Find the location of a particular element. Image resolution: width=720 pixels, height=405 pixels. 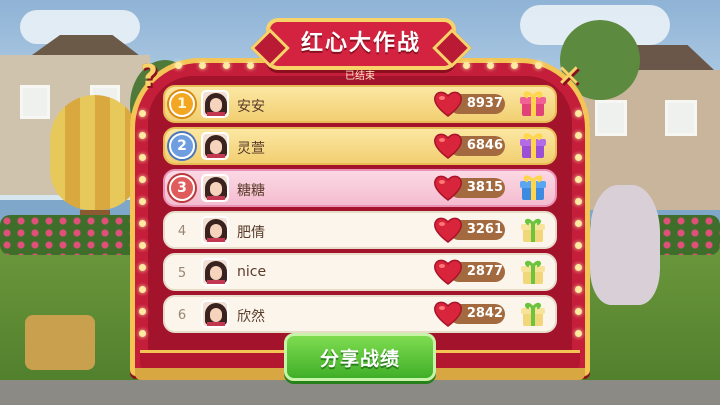

question-mark-icon: ? is located at coordinates (149, 76).